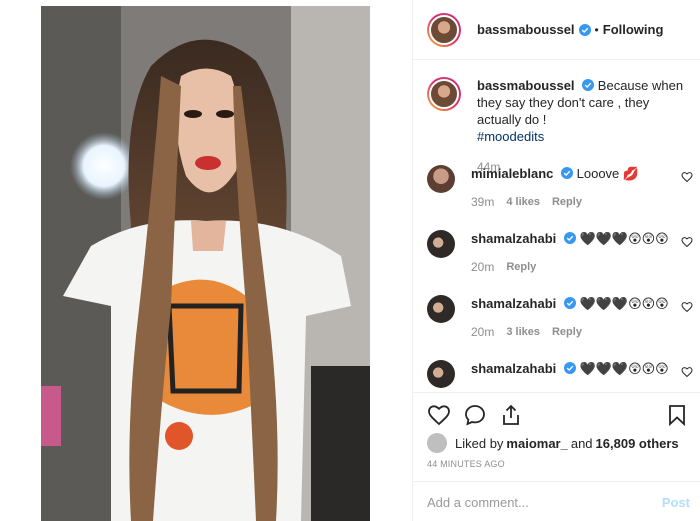 The image size is (700, 521). I want to click on liked-by-avatar, so click(437, 443).